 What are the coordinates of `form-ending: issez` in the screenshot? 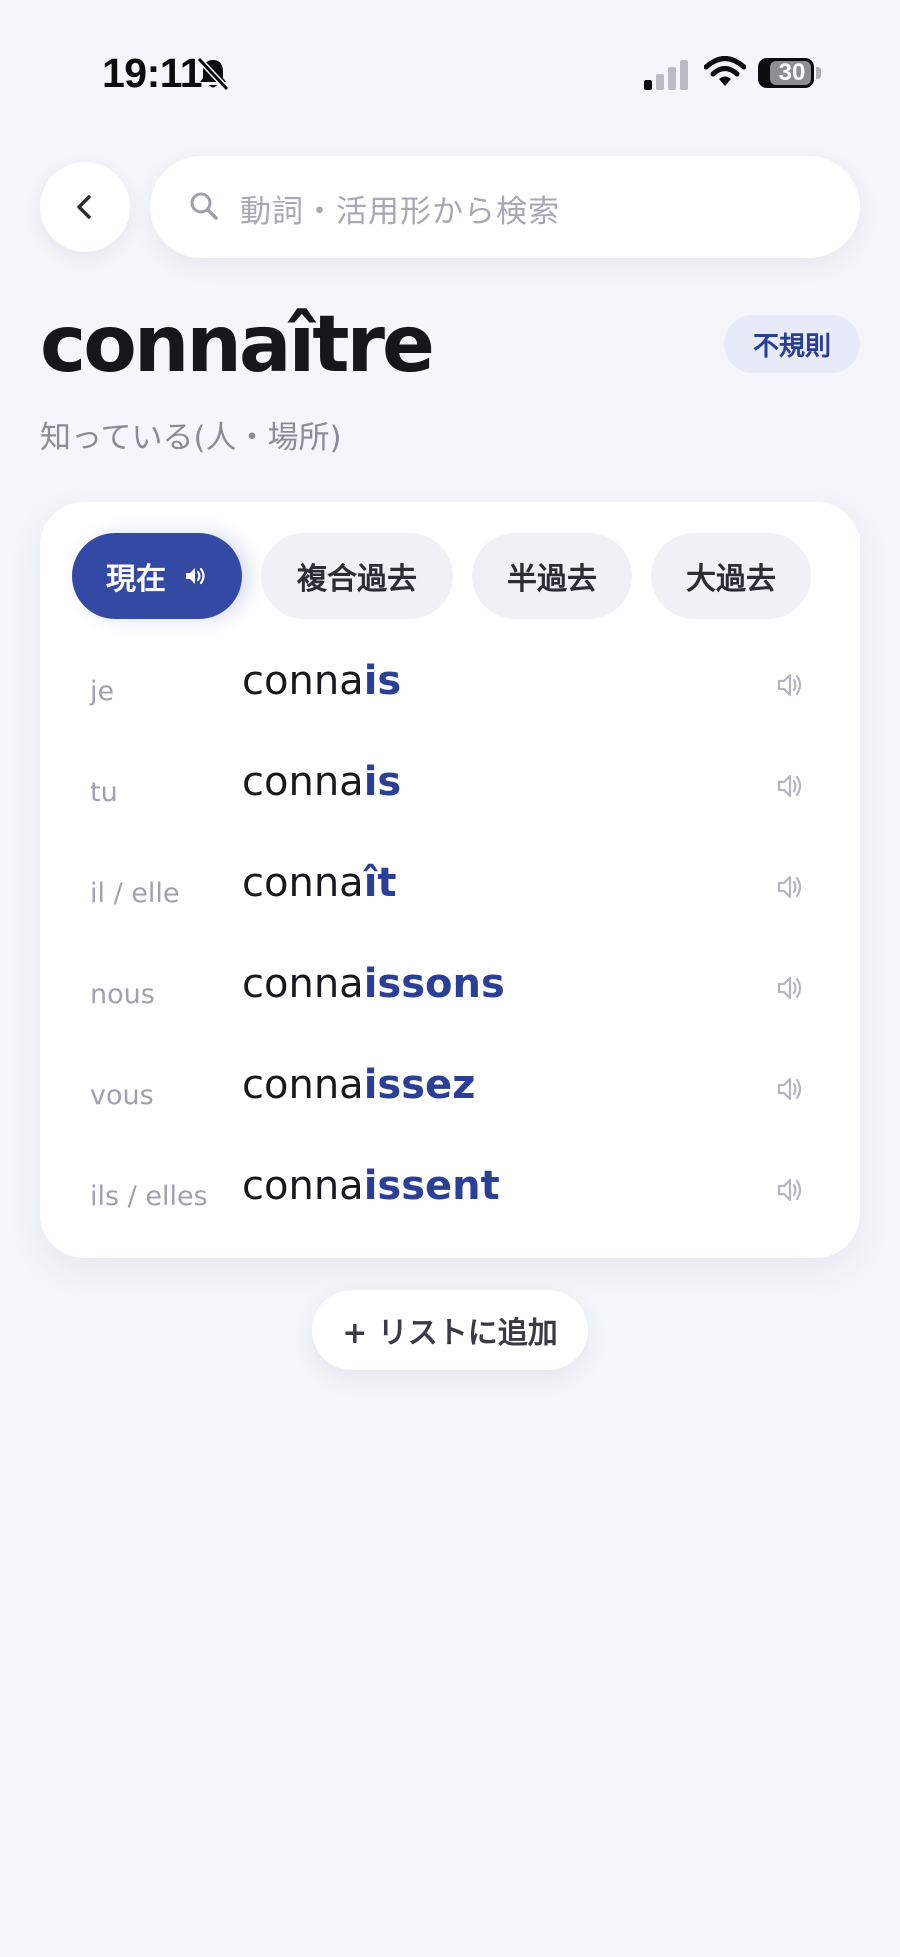 It's located at (419, 1085).